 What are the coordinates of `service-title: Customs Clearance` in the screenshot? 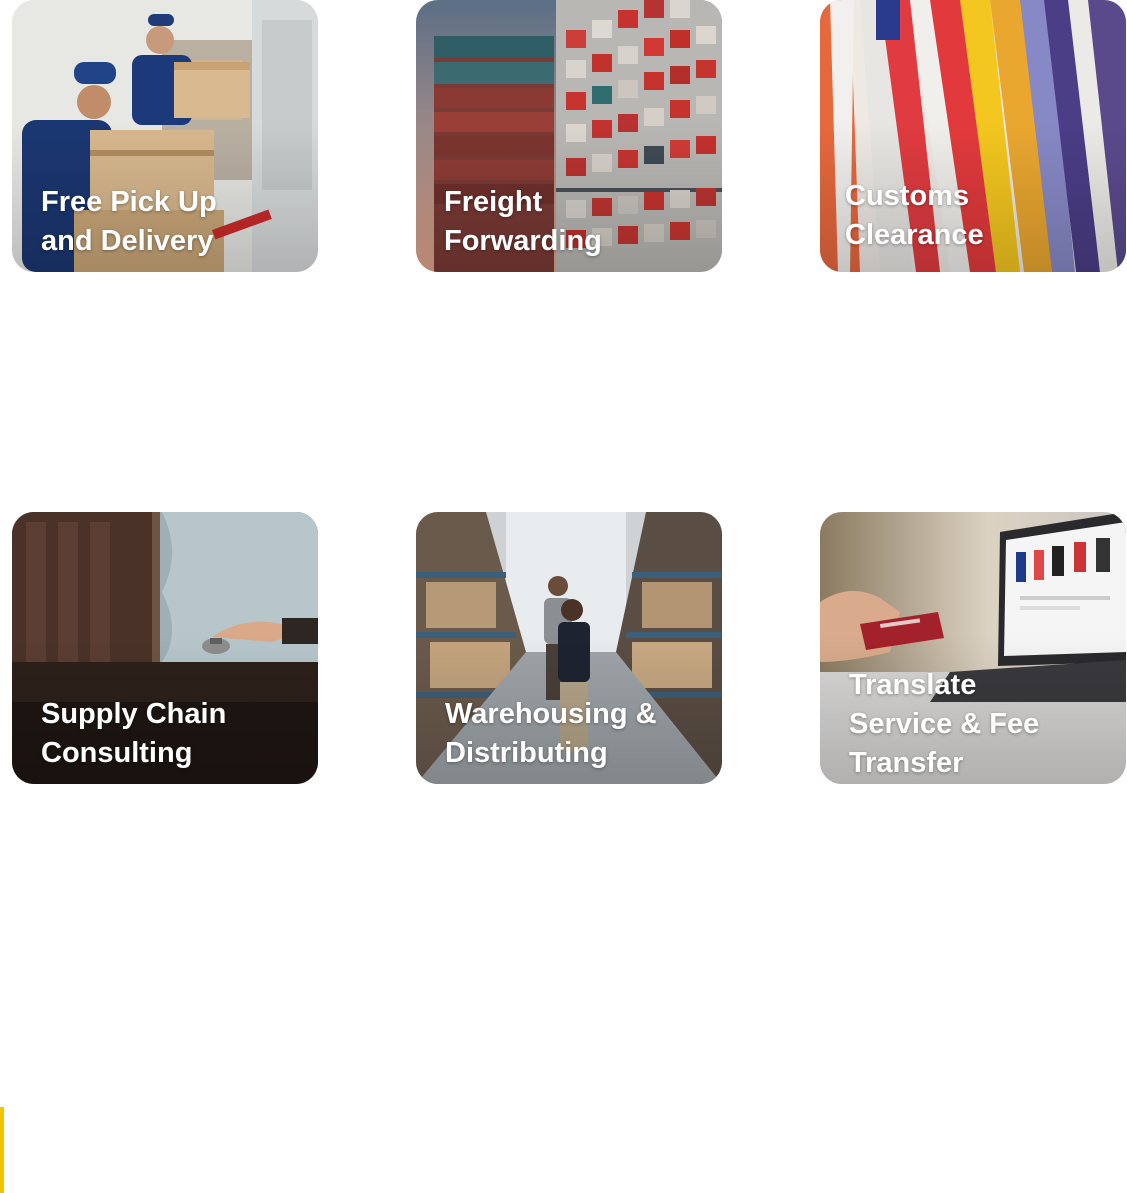 It's located at (914, 215).